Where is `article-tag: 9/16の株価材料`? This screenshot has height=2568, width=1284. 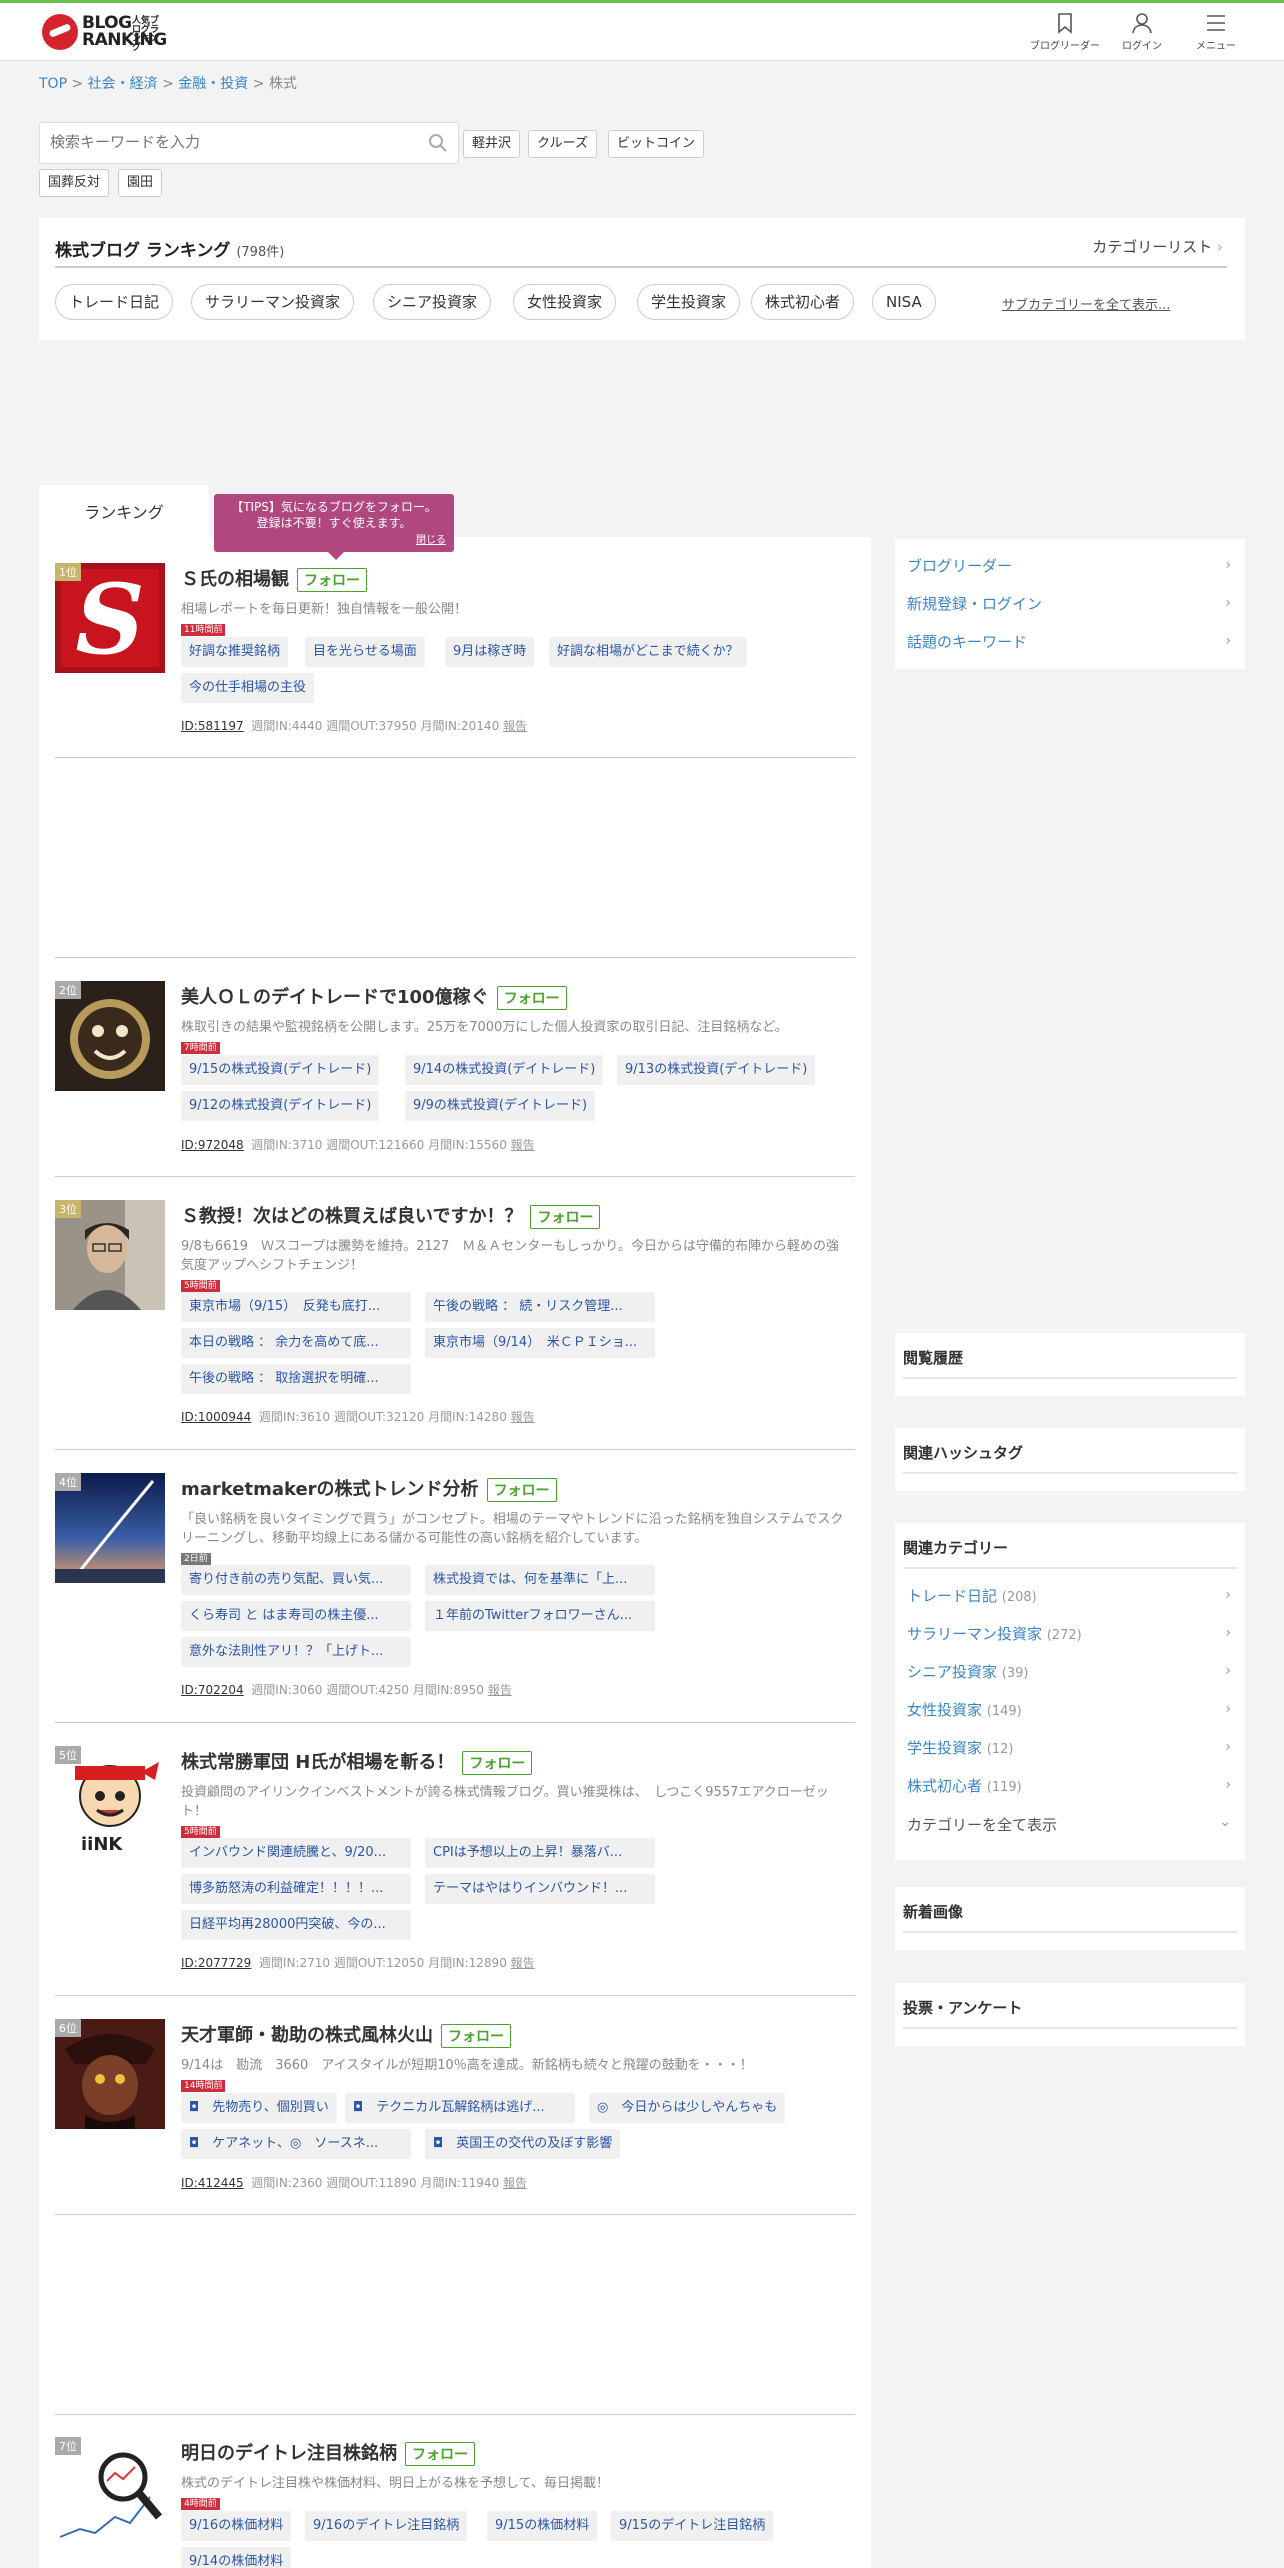 article-tag: 9/16の株価材料 is located at coordinates (236, 2526).